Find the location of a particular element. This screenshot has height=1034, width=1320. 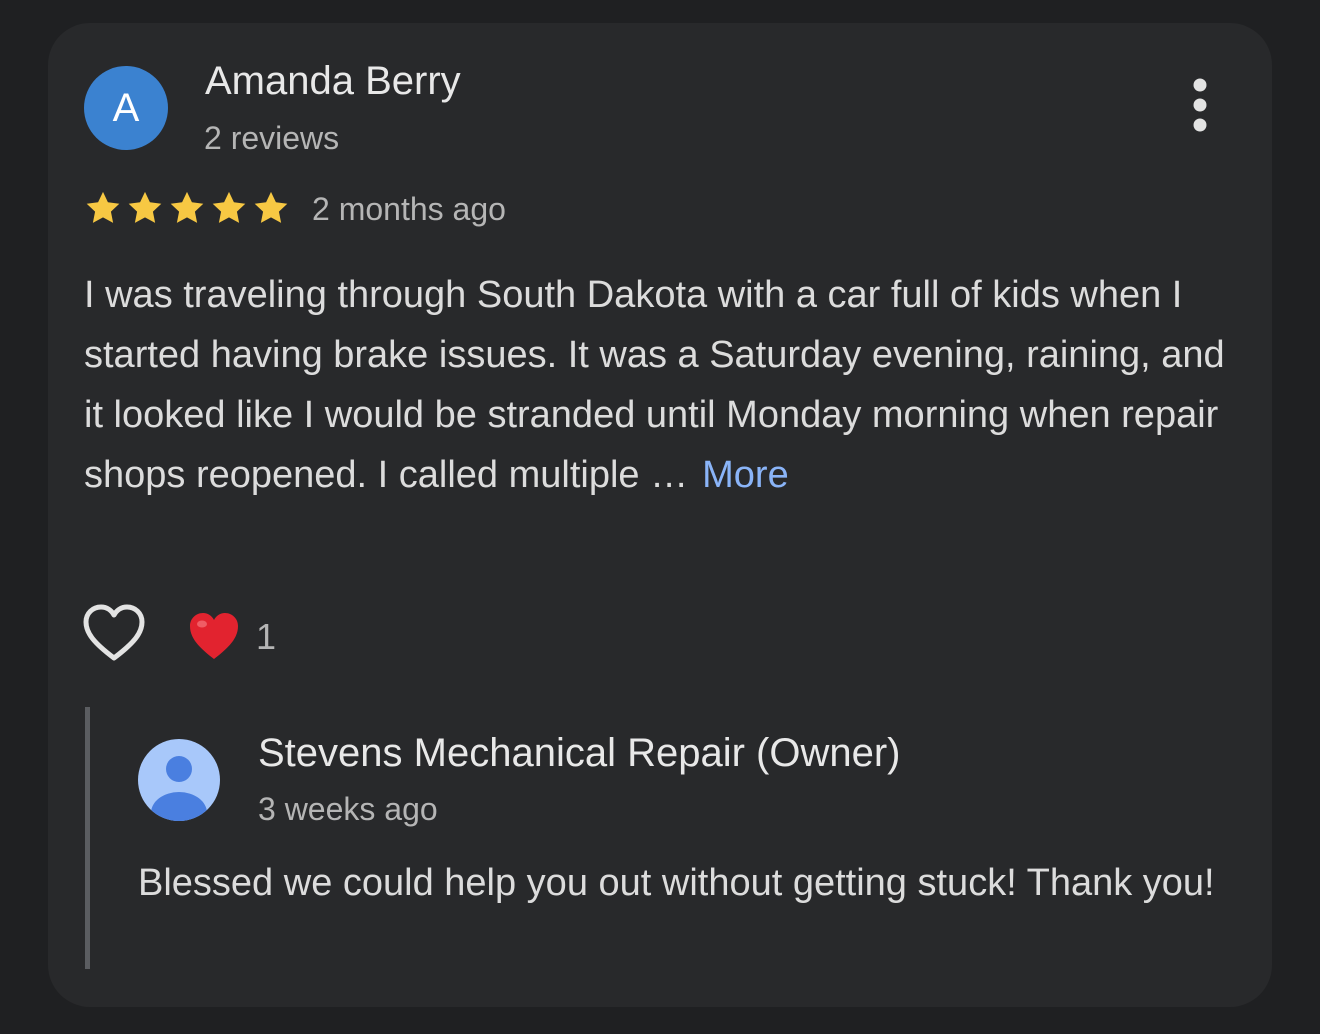

owner-avatar is located at coordinates (179, 780).